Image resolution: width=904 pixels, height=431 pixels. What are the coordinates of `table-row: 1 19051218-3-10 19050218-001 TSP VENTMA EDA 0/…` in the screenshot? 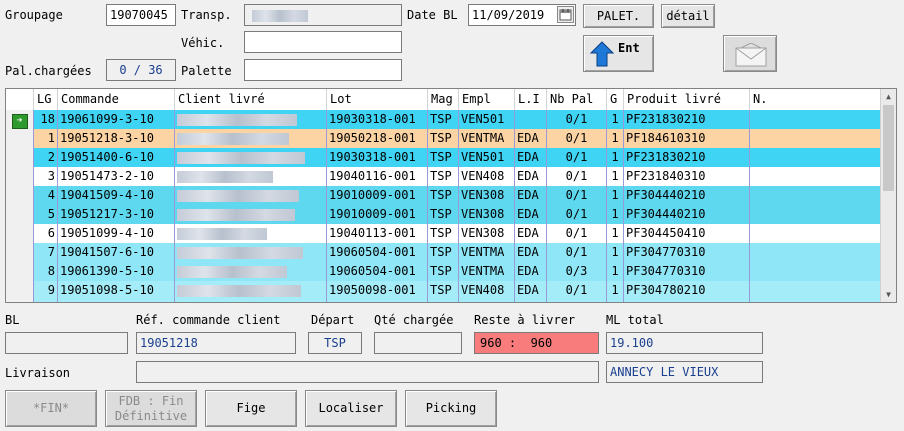 It's located at (444, 139).